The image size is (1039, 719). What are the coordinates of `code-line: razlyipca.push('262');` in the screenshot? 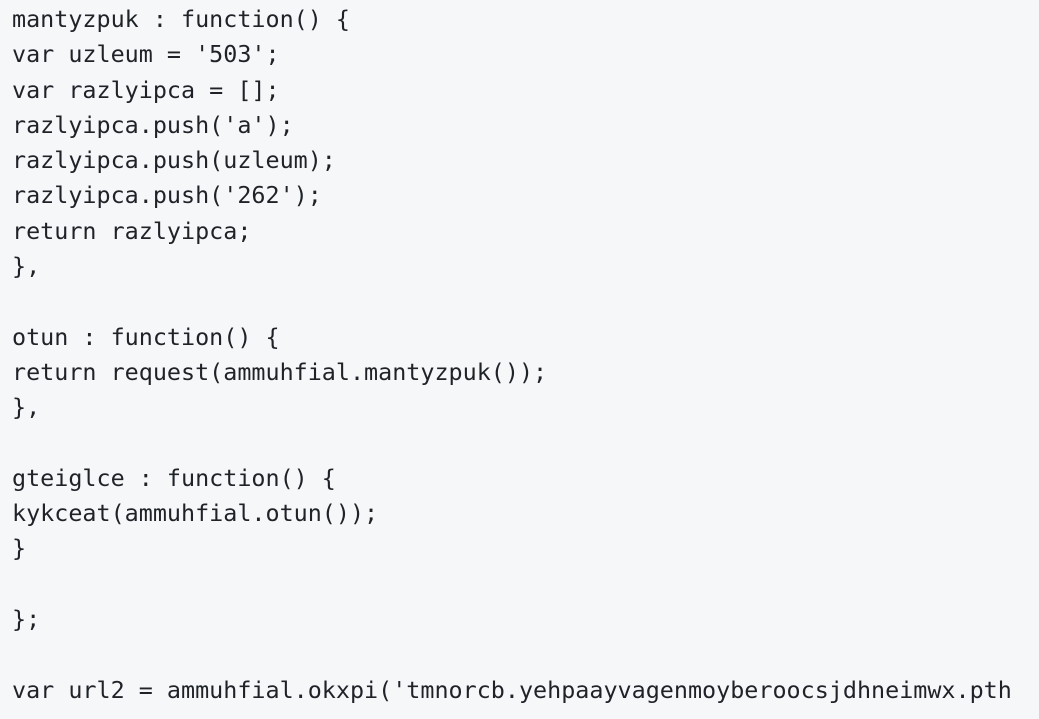 It's located at (167, 195).